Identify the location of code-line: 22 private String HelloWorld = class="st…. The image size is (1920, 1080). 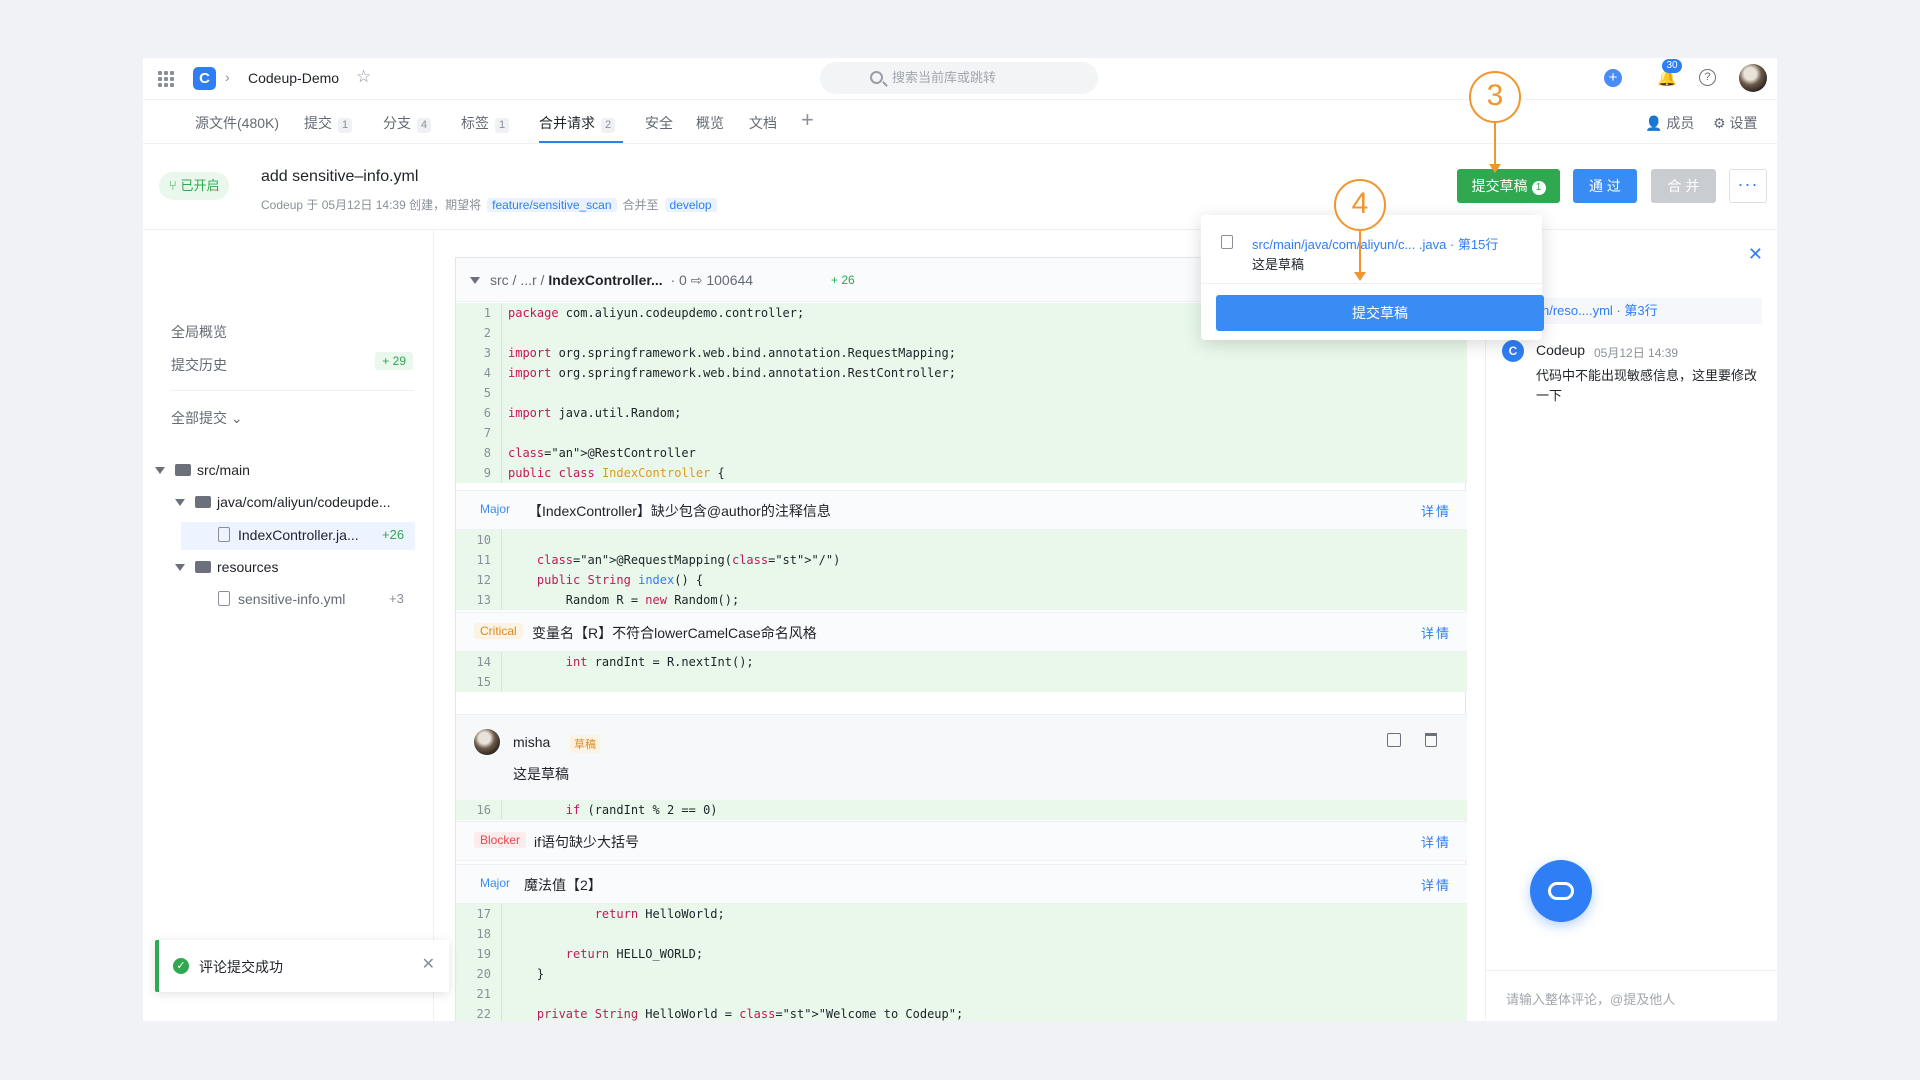
(961, 1012).